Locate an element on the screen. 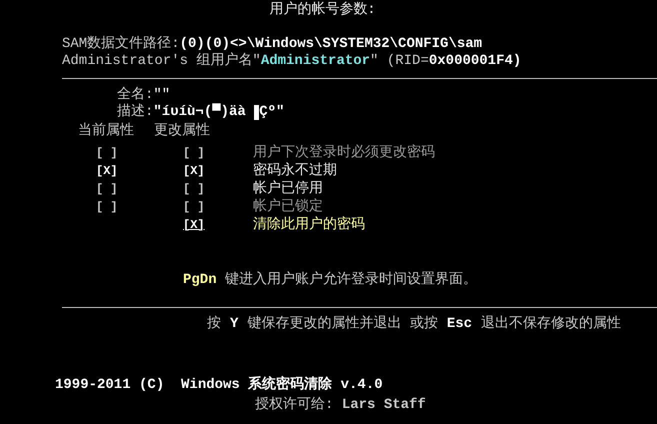  description-value-end: Çº" is located at coordinates (271, 112).